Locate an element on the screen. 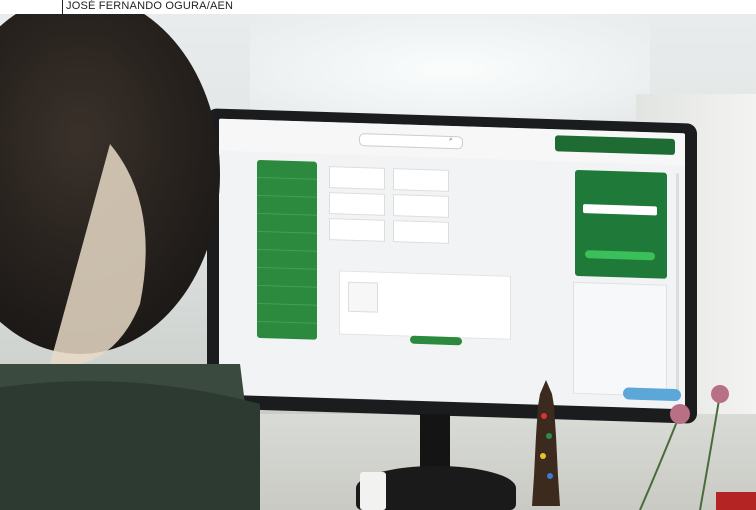 The height and width of the screenshot is (510, 756). screen-registry-button is located at coordinates (436, 340).